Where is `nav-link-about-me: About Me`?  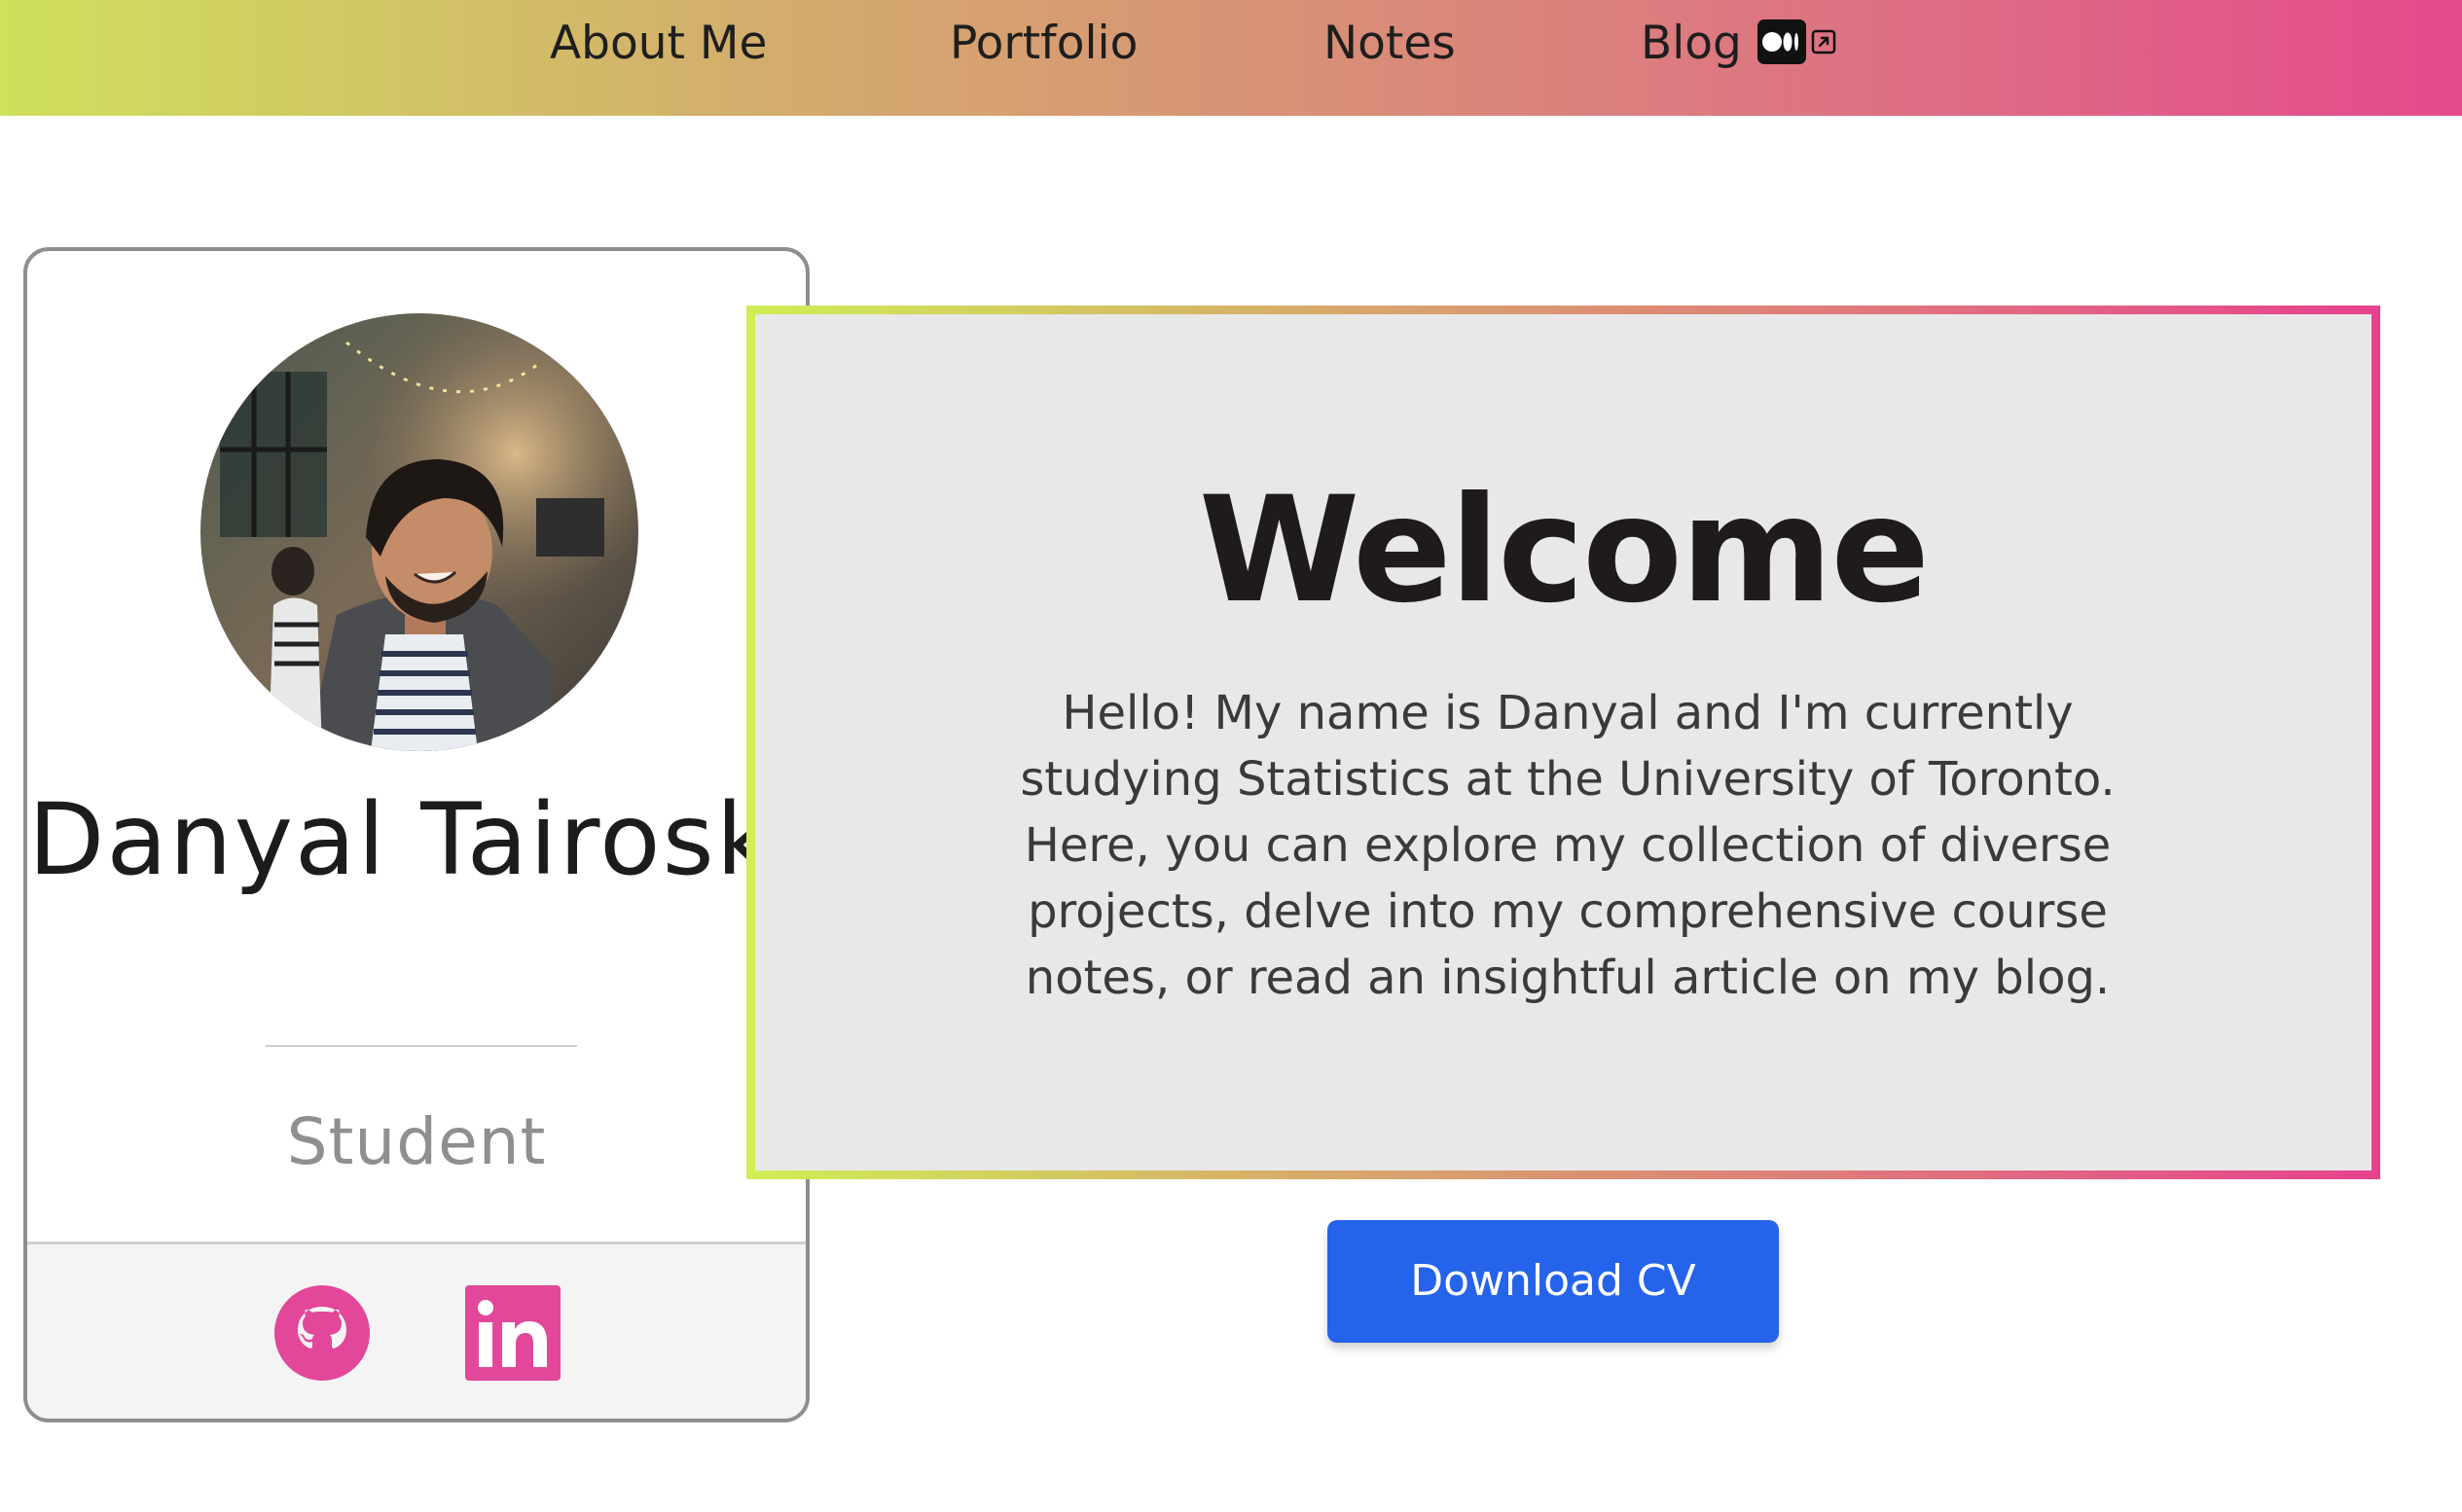
nav-link-about-me: About Me is located at coordinates (658, 44).